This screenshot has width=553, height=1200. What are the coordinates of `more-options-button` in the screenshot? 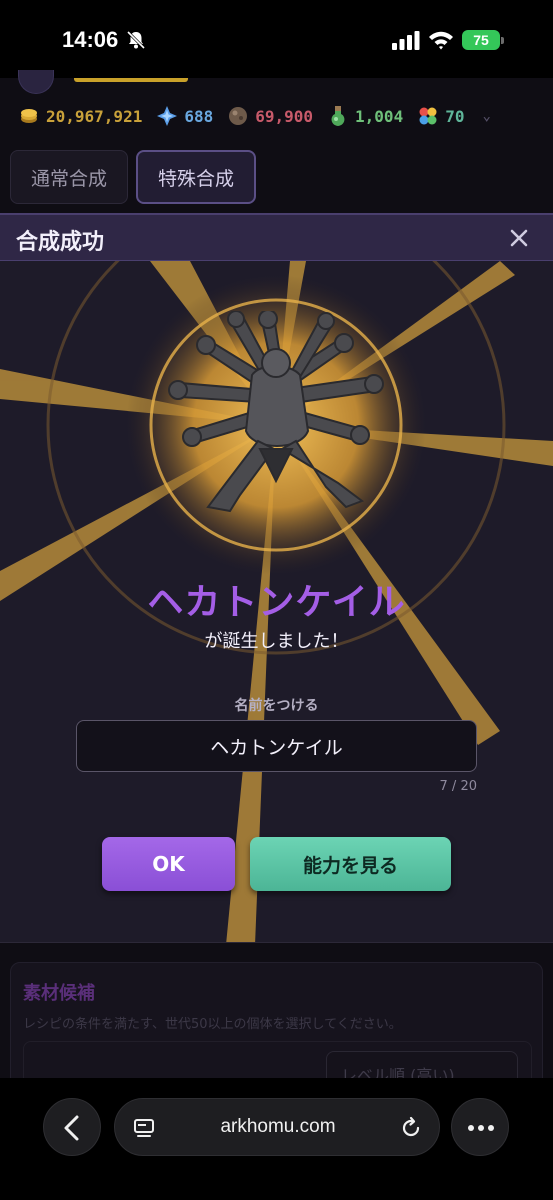 It's located at (480, 1127).